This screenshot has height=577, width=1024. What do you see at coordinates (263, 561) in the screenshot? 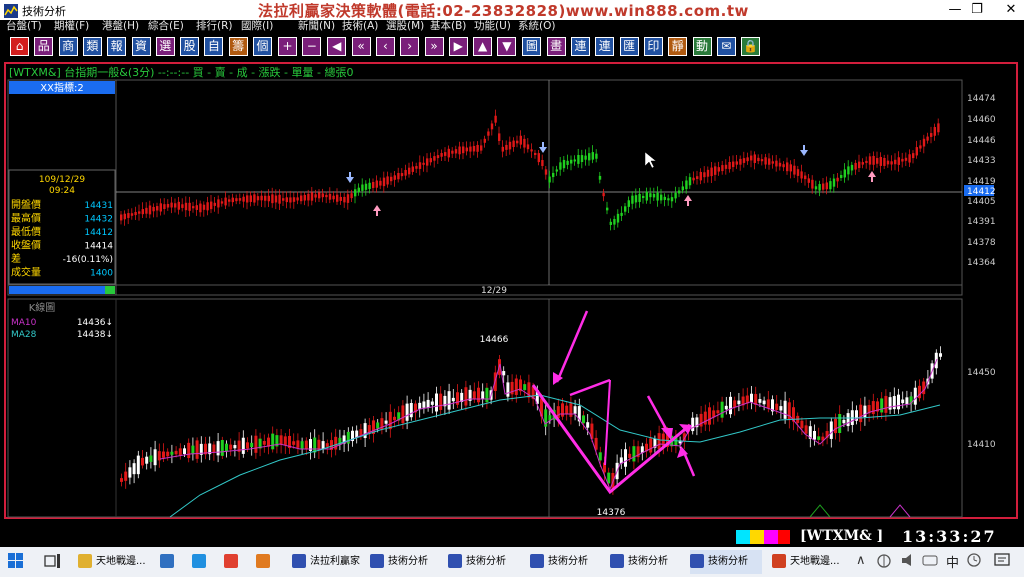
I see `firefox-icon` at bounding box center [263, 561].